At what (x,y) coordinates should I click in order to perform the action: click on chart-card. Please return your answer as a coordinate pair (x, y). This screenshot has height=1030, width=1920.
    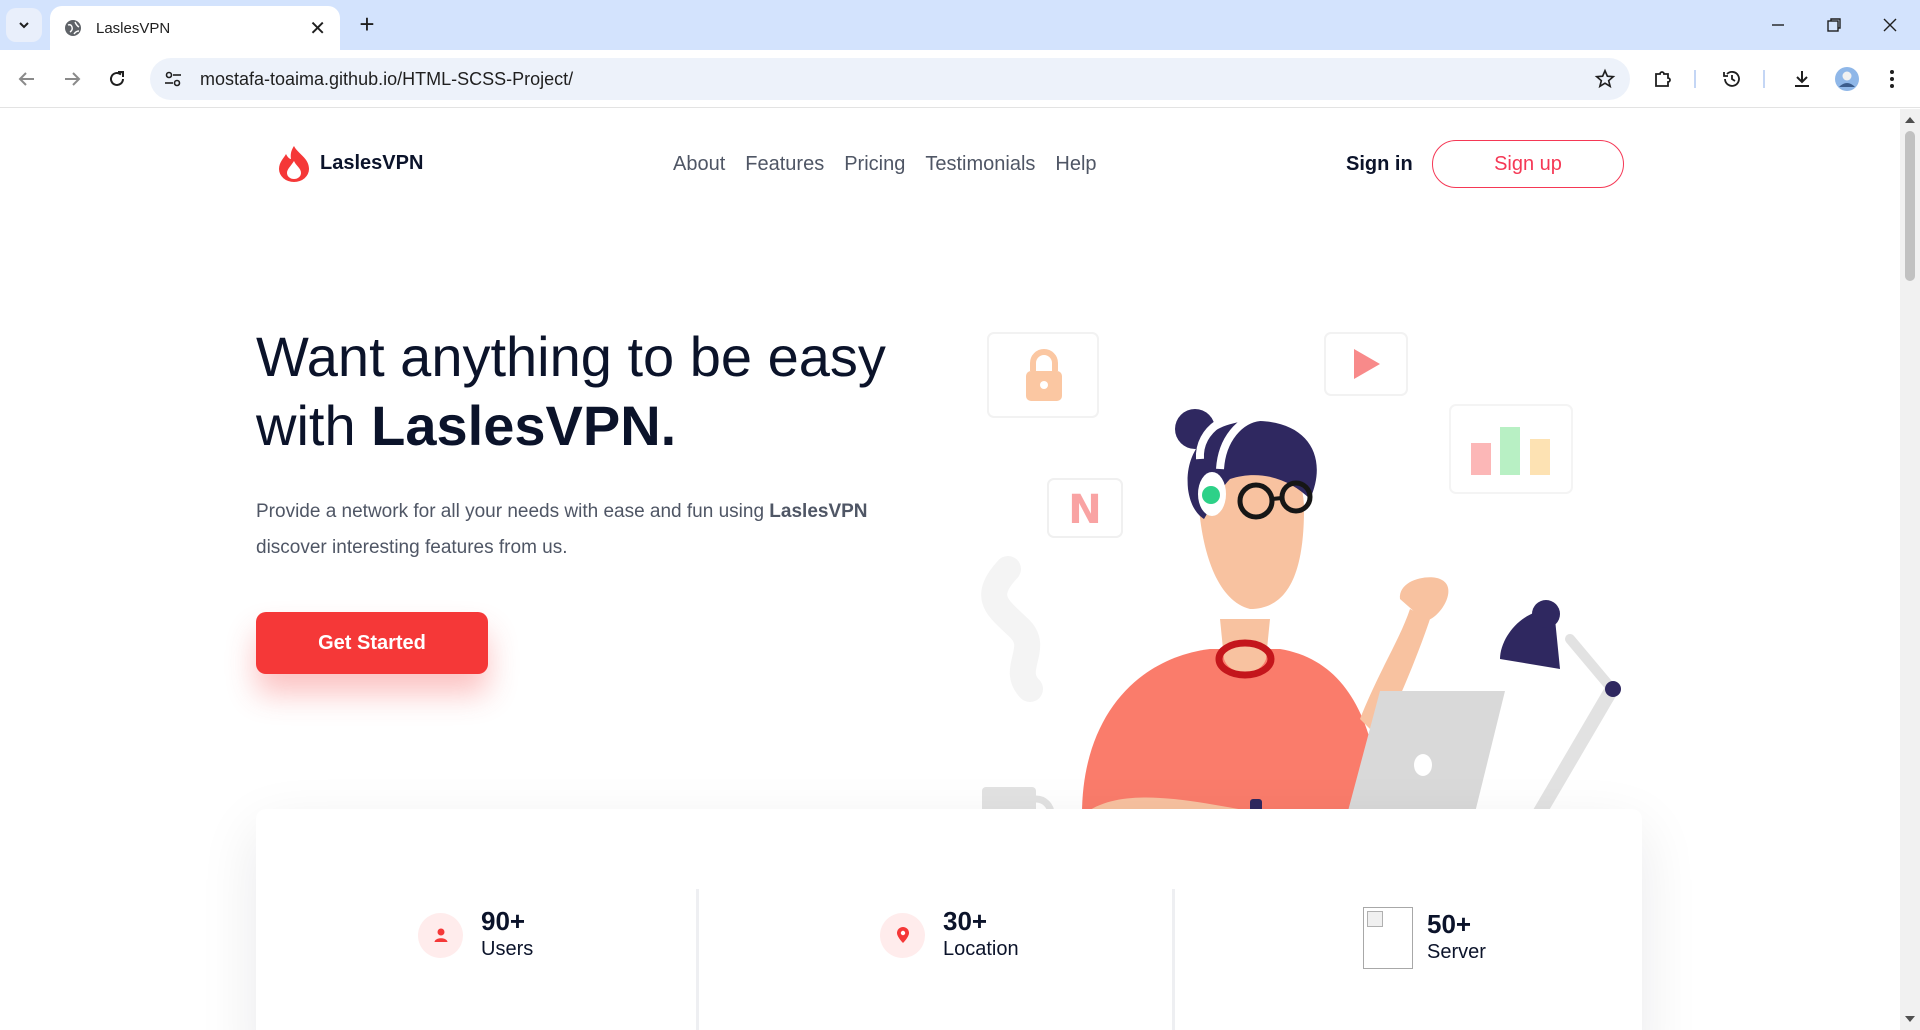
    Looking at the image, I should click on (1511, 449).